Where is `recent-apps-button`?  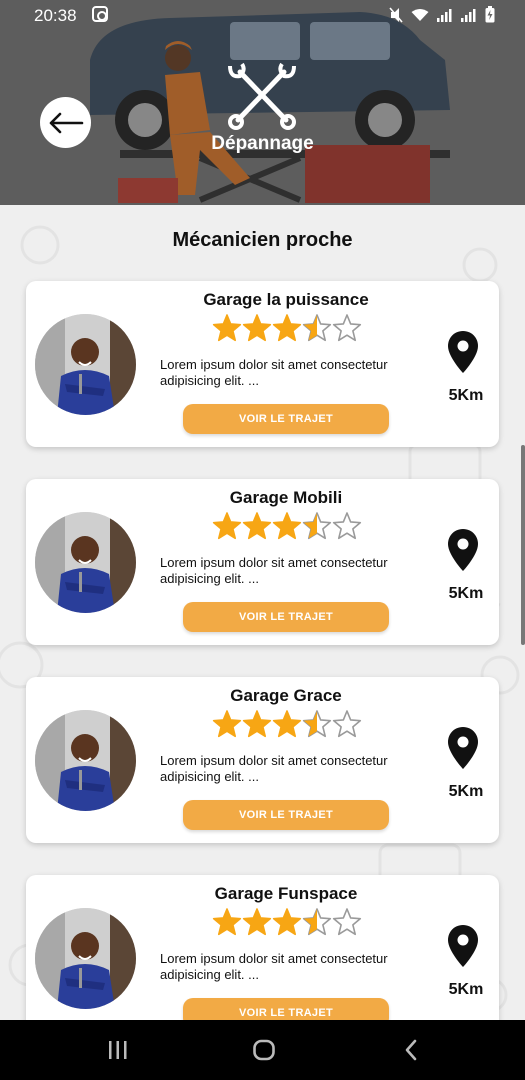
recent-apps-button is located at coordinates (118, 1050).